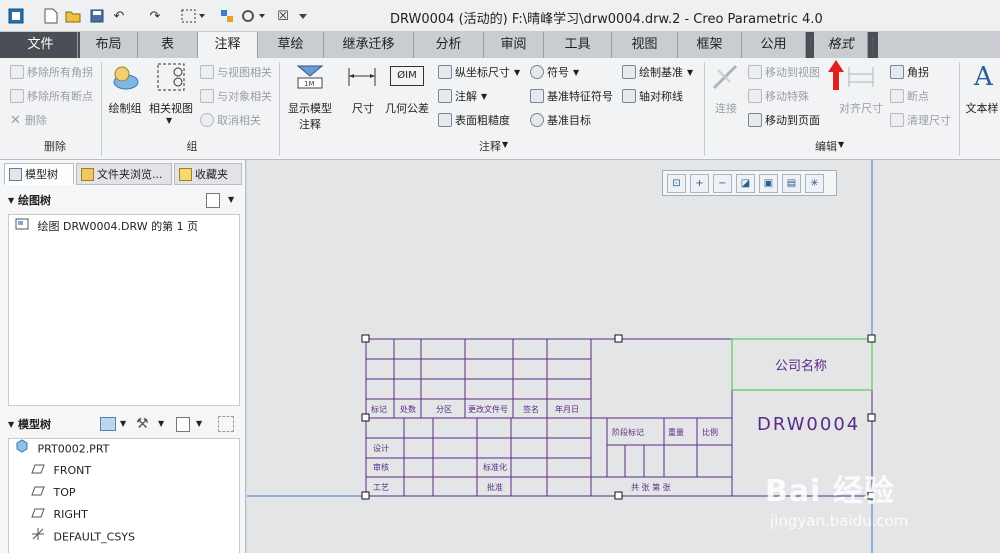  What do you see at coordinates (830, 491) in the screenshot?
I see `watermark-logo: Bai 经验` at bounding box center [830, 491].